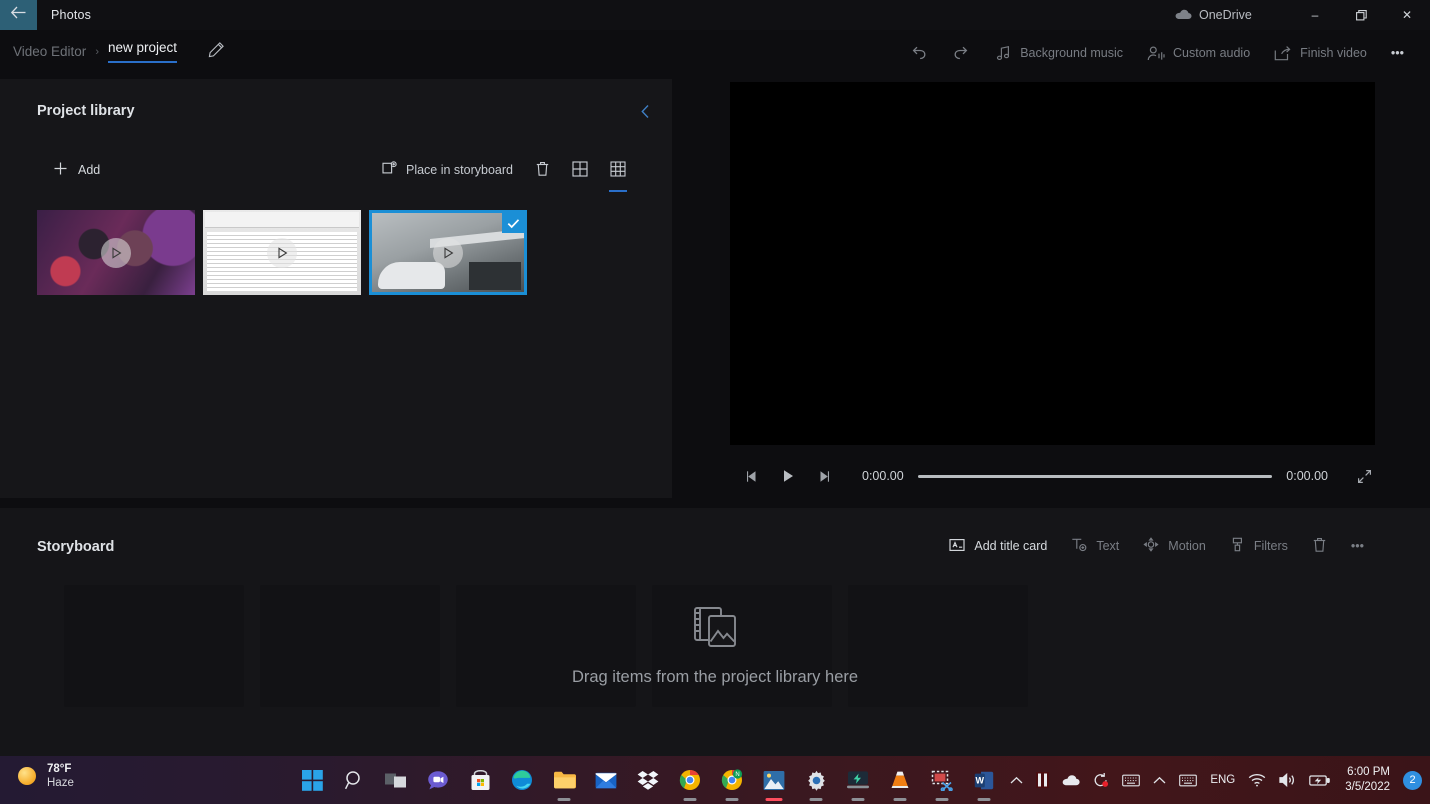 This screenshot has height=804, width=1430. Describe the element at coordinates (1095, 546) in the screenshot. I see `text-button: Text` at that location.